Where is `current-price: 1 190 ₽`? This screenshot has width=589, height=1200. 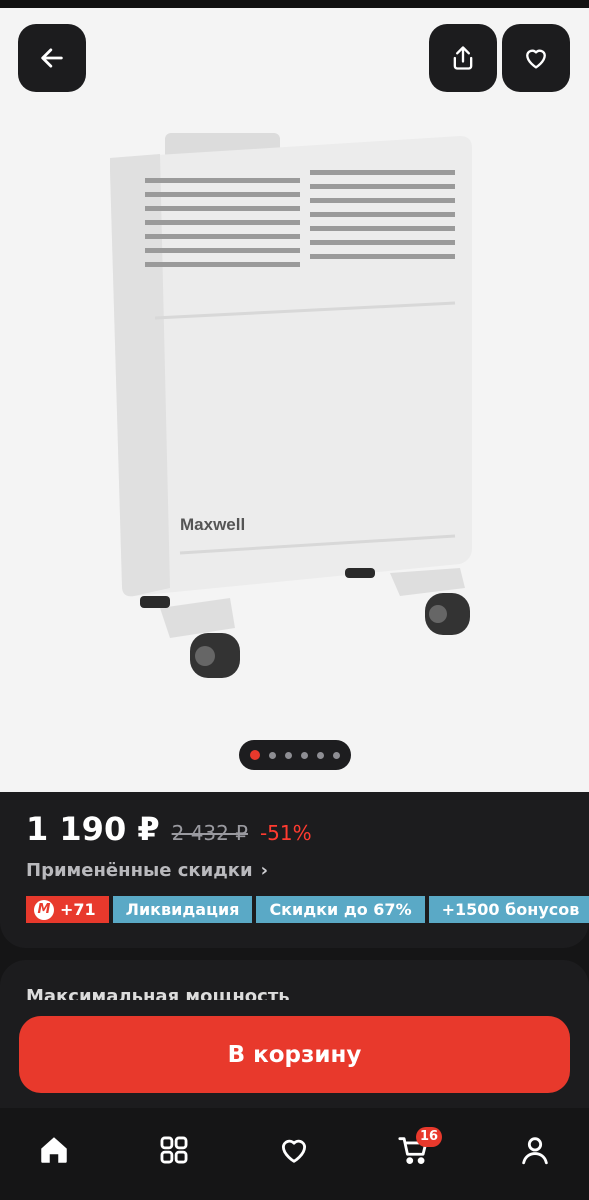
current-price: 1 190 ₽ is located at coordinates (93, 829).